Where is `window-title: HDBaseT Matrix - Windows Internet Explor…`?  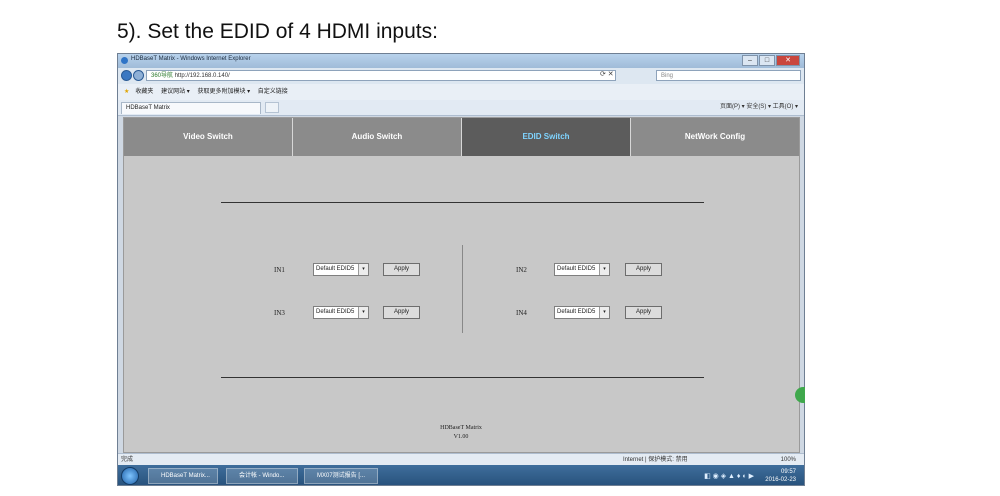 window-title: HDBaseT Matrix - Windows Internet Explor… is located at coordinates (191, 59).